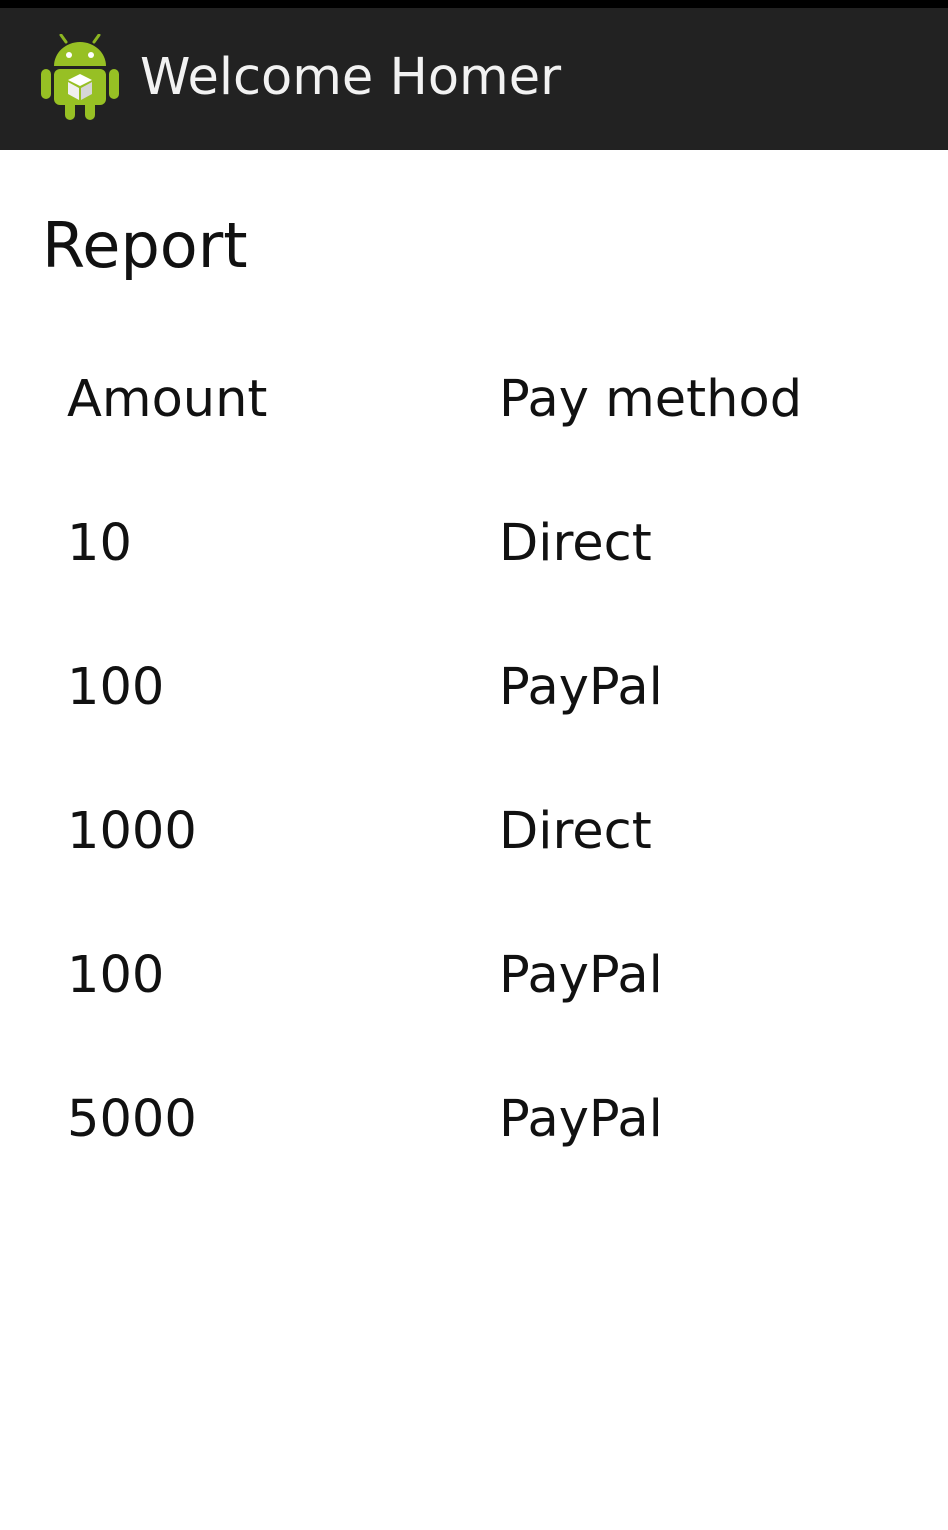  I want to click on amount-cell: 1000, so click(132, 831).